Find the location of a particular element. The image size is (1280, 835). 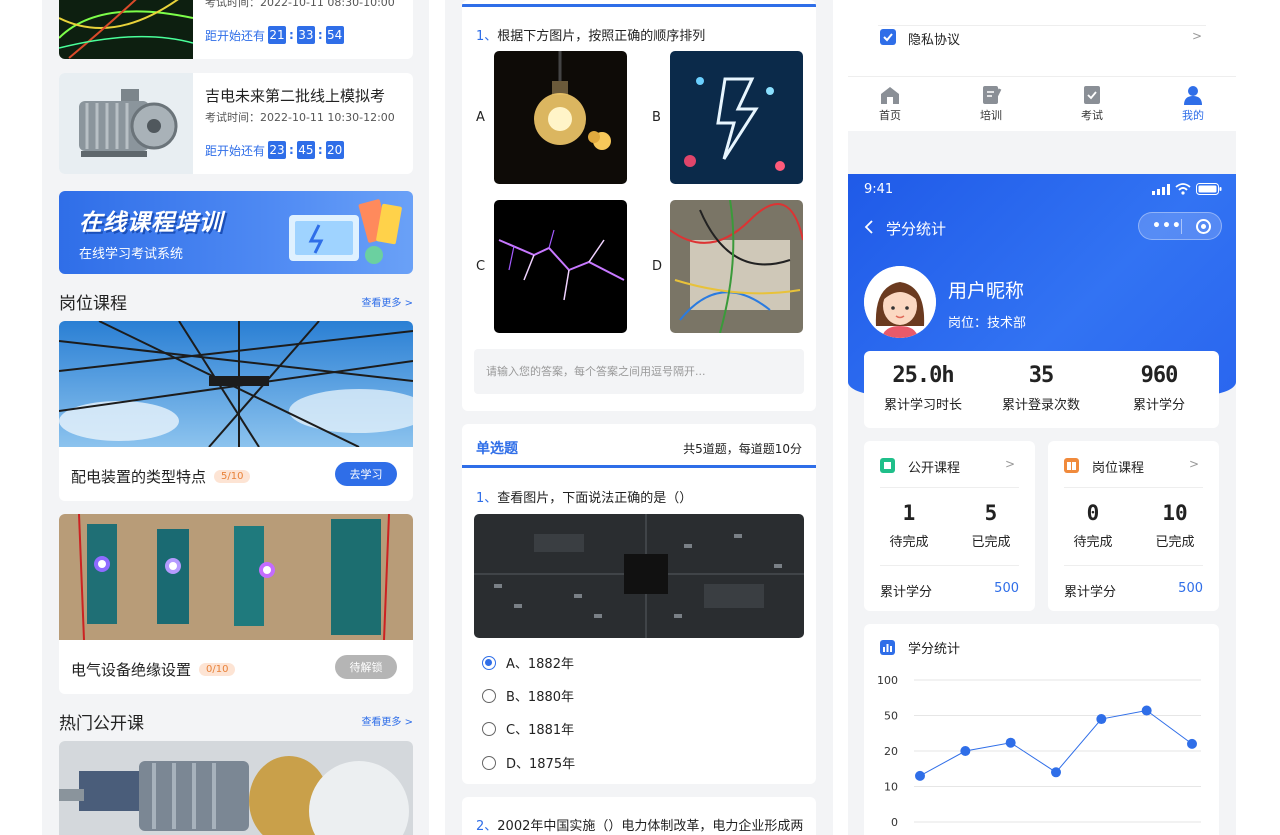

tab-exam: 考试 is located at coordinates (1092, 104).